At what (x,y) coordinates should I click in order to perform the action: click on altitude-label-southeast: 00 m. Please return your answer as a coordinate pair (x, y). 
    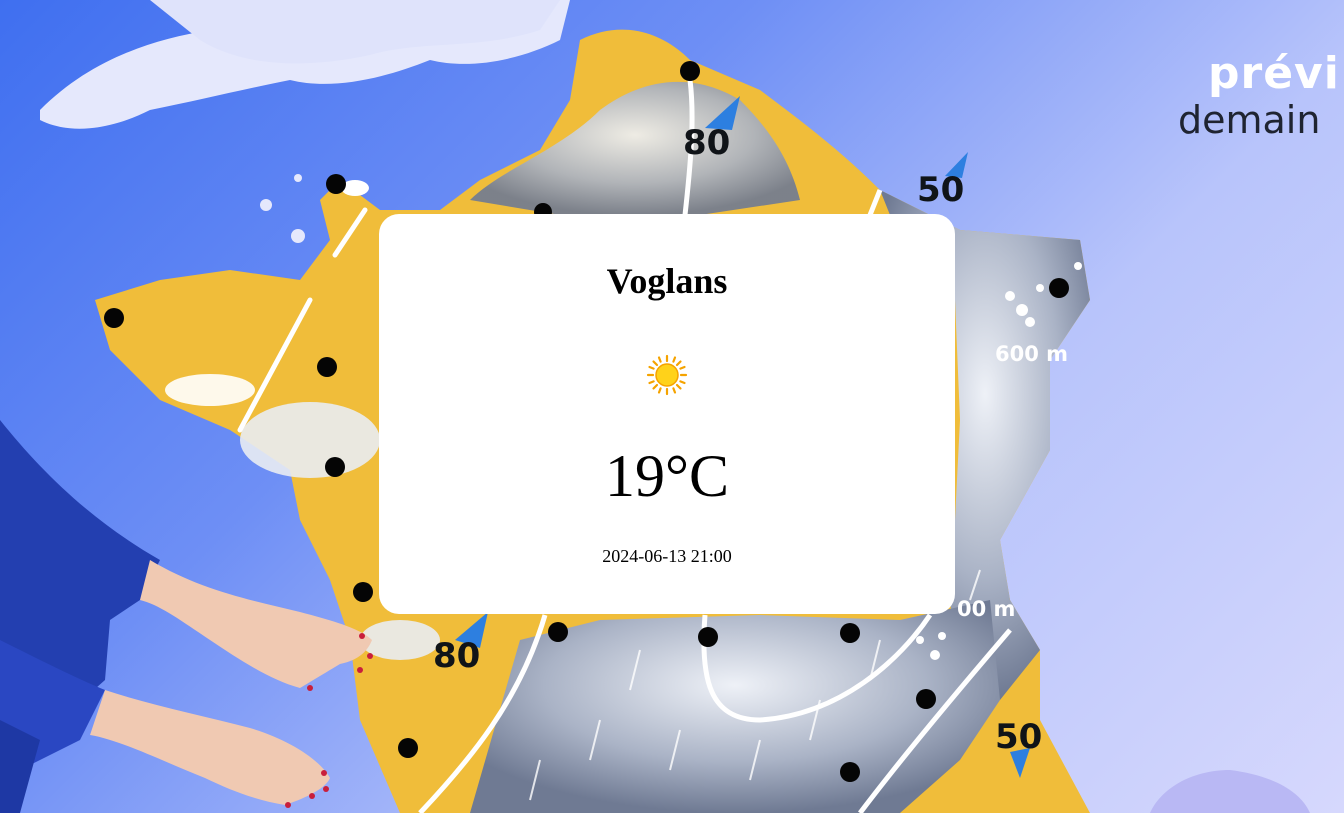
    Looking at the image, I should click on (986, 609).